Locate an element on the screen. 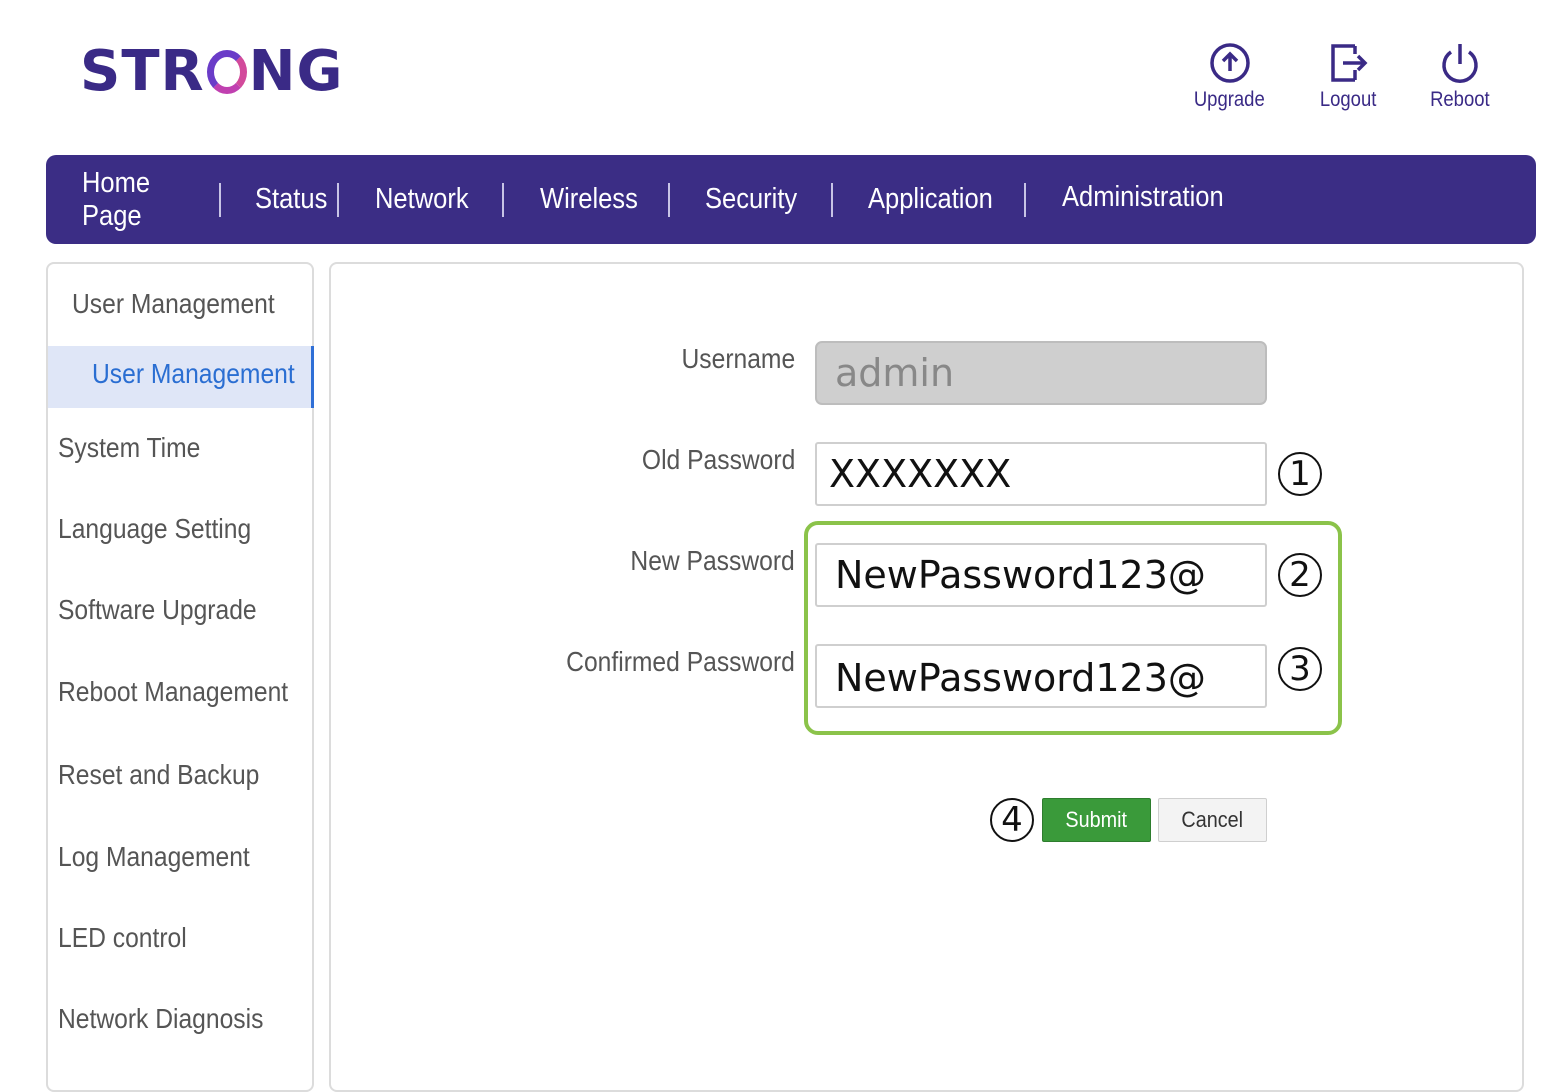 Image resolution: width=1550 pixels, height=1092 pixels. top-actions: Upgrade Logout Reboot is located at coordinates (1341, 76).